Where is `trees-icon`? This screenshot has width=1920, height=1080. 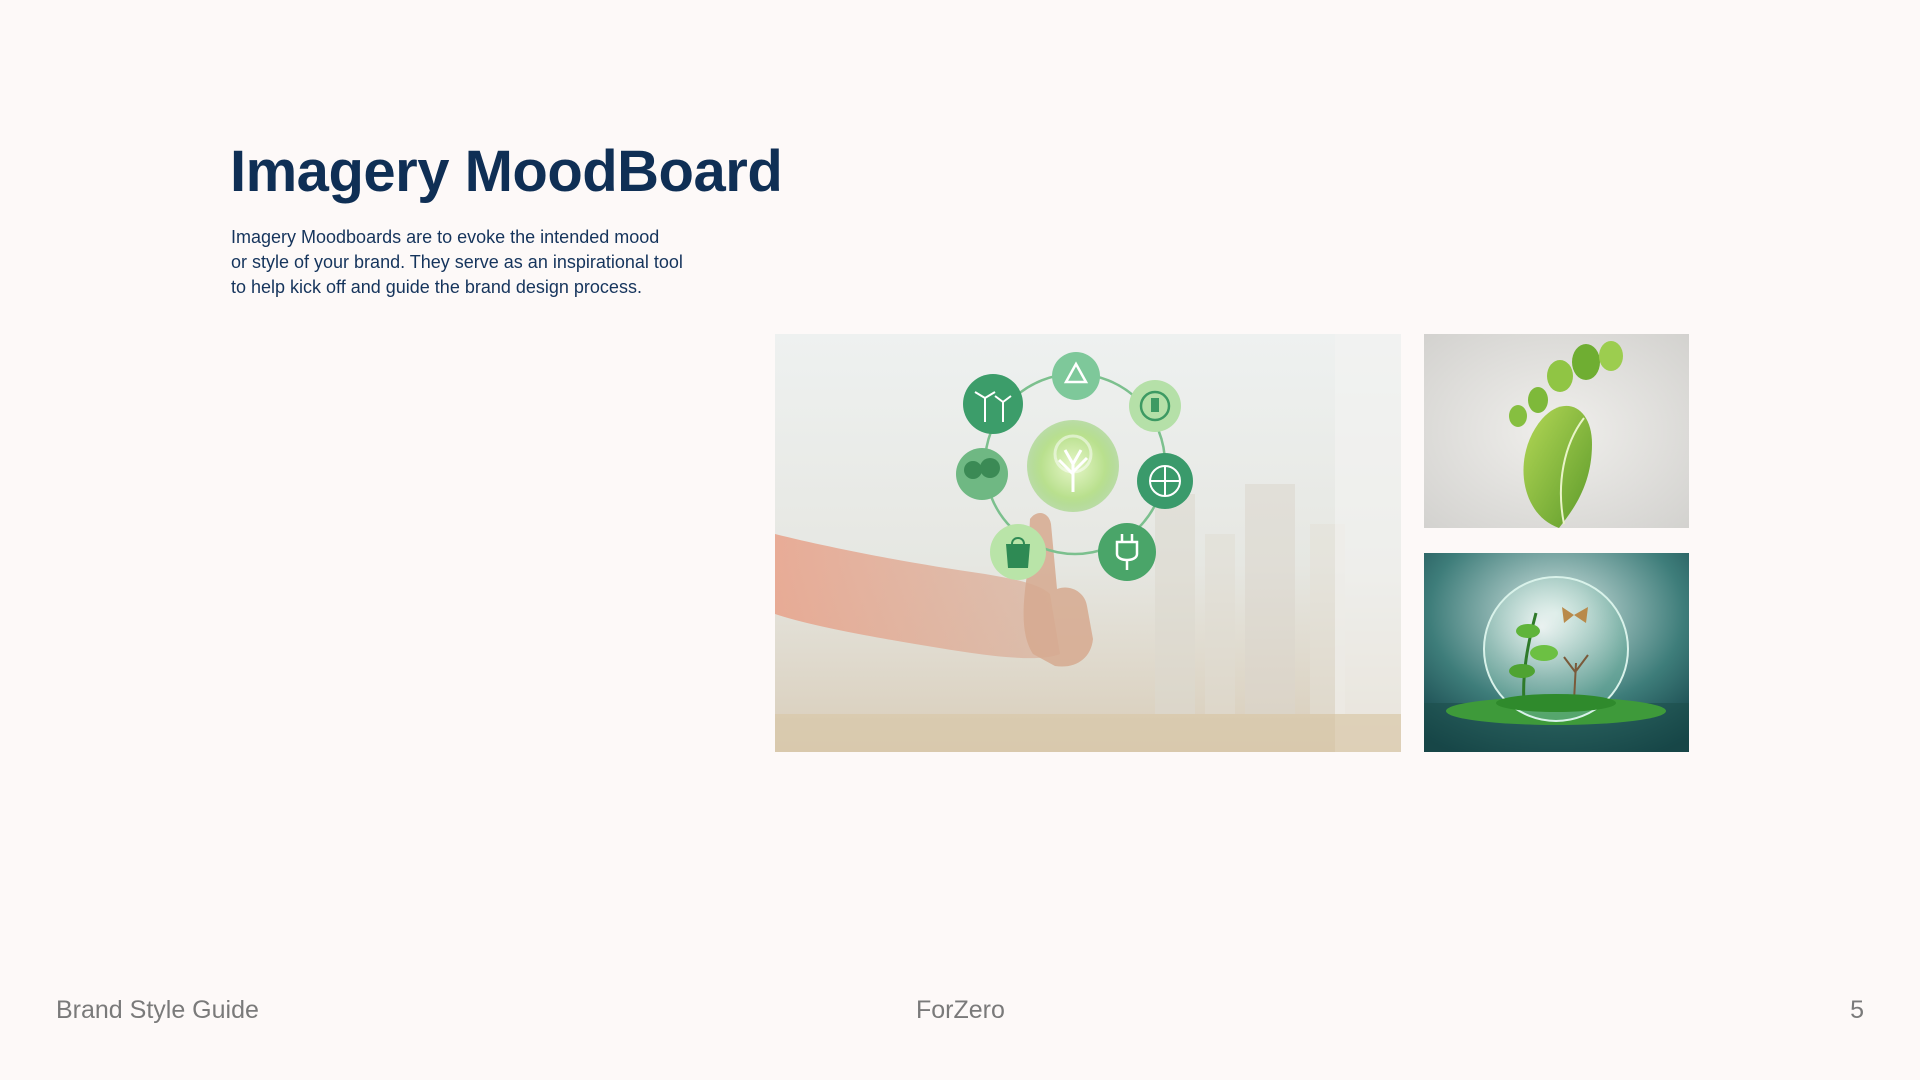
trees-icon is located at coordinates (982, 474).